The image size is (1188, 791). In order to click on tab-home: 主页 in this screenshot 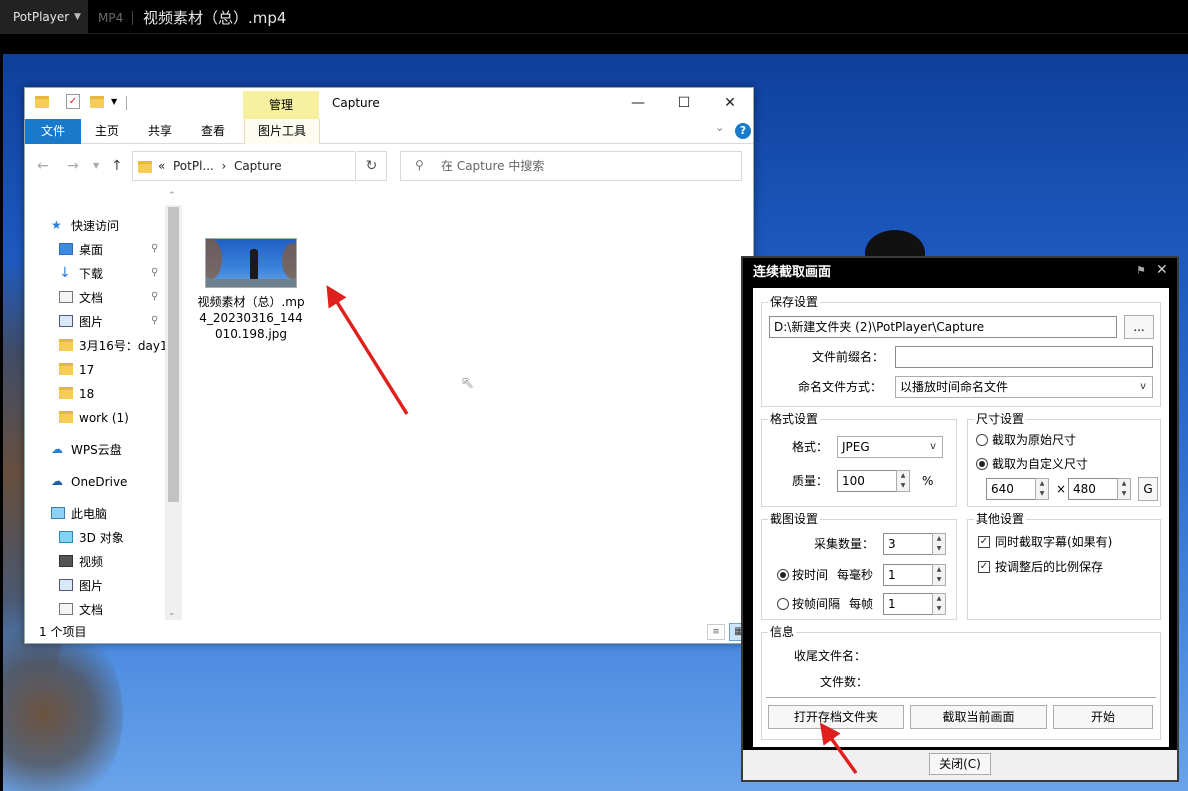, I will do `click(107, 131)`.